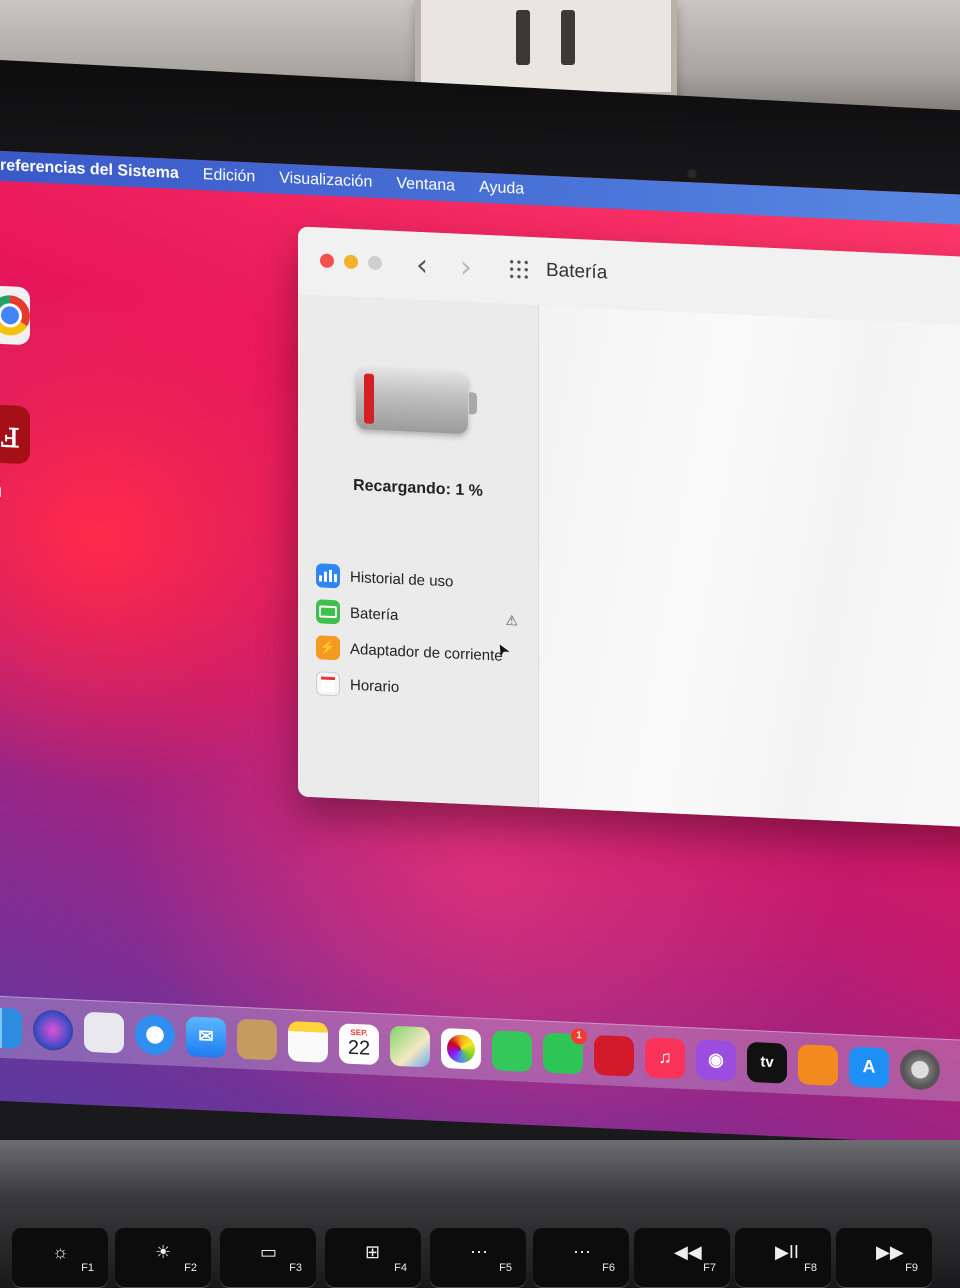  I want to click on key-label: F3, so click(295, 1268).